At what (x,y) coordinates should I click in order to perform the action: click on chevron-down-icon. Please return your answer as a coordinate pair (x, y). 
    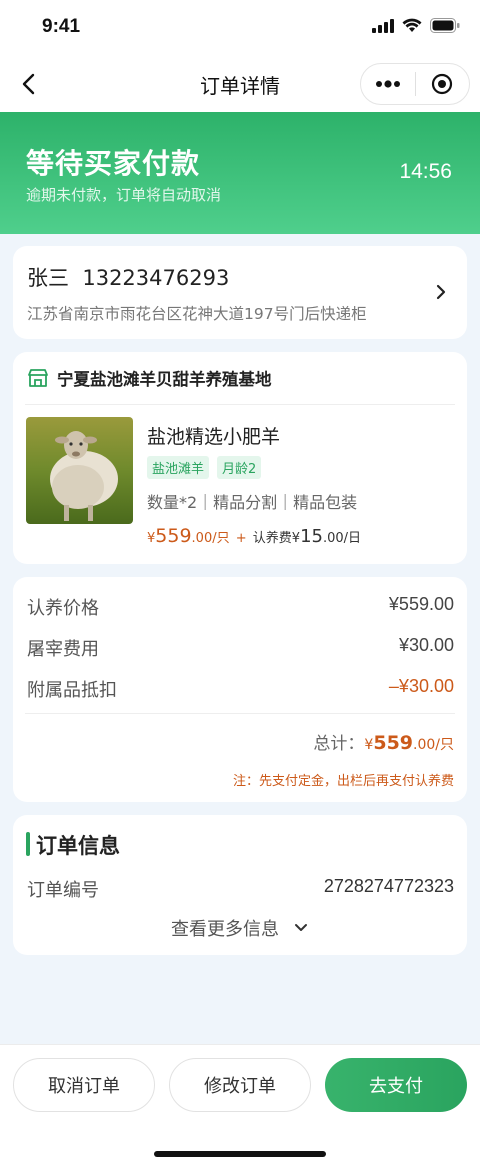
    Looking at the image, I should click on (301, 927).